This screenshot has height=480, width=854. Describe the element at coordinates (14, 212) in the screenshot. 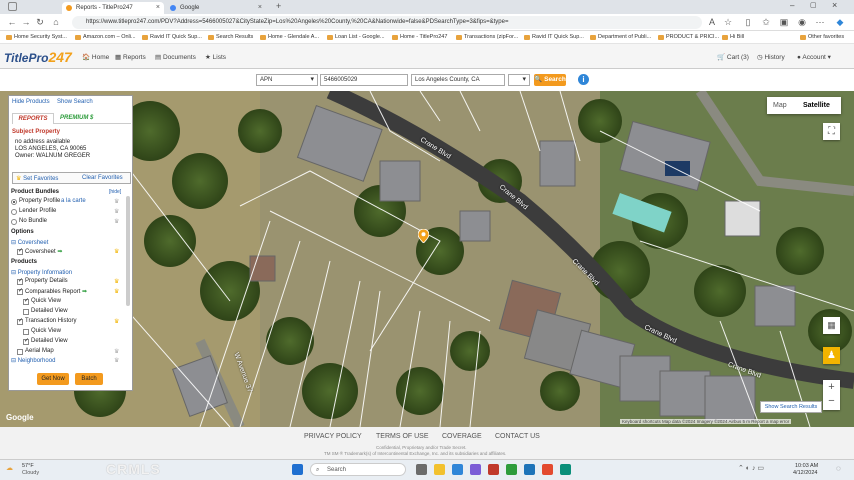

I see `radio-lender-profile` at that location.